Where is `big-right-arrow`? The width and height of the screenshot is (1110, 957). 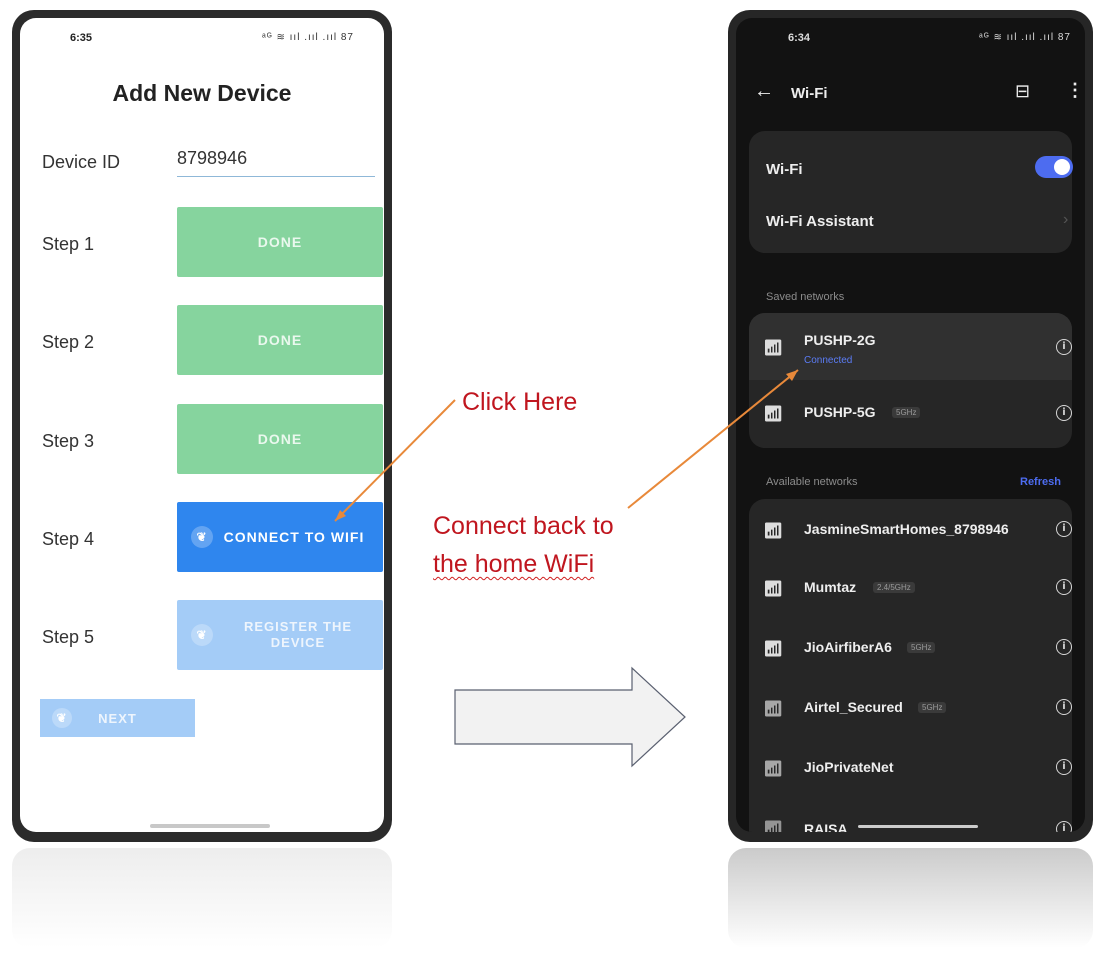 big-right-arrow is located at coordinates (570, 717).